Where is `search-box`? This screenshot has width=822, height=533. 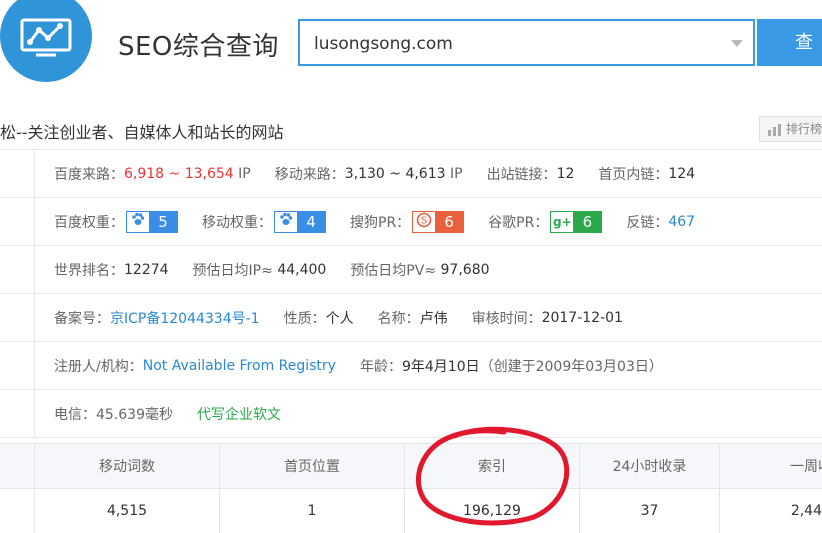
search-box is located at coordinates (526, 42).